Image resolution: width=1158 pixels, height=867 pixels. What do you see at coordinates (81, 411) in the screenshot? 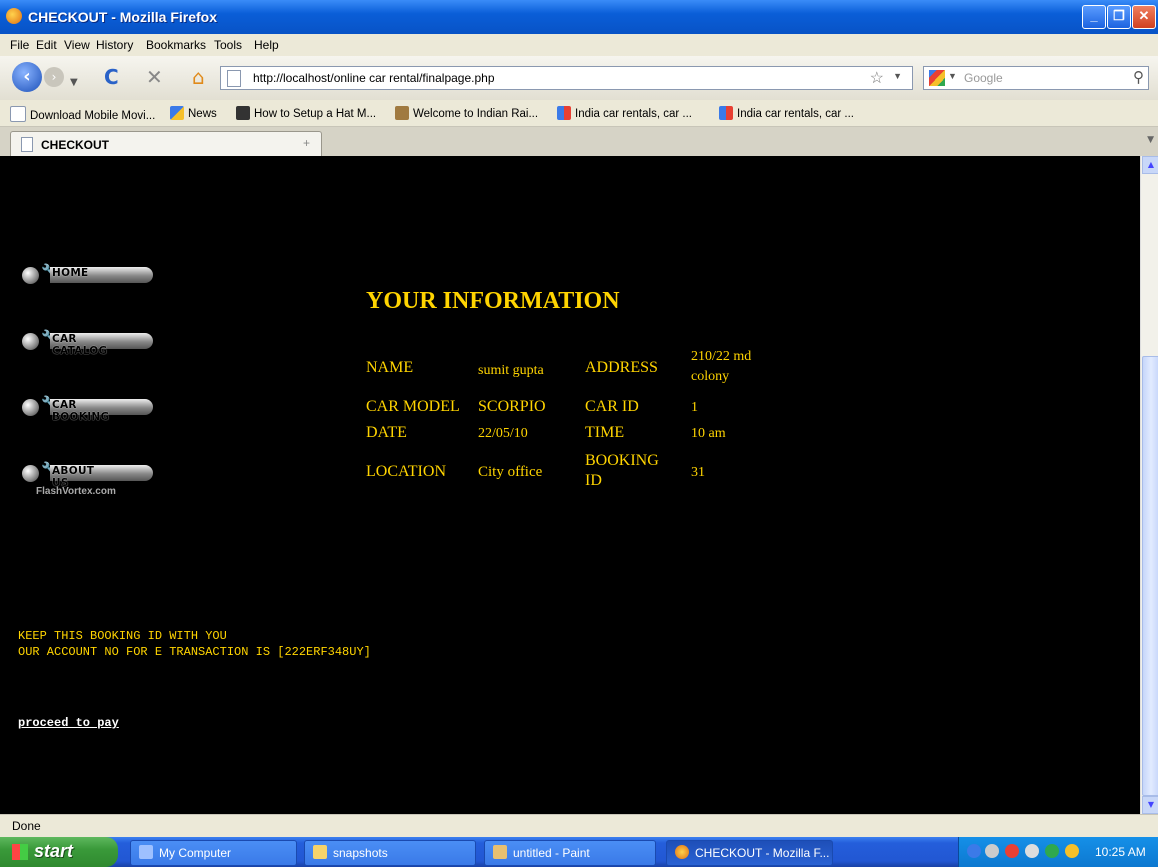
I see `car-booking-label: CAR BOOKING` at bounding box center [81, 411].